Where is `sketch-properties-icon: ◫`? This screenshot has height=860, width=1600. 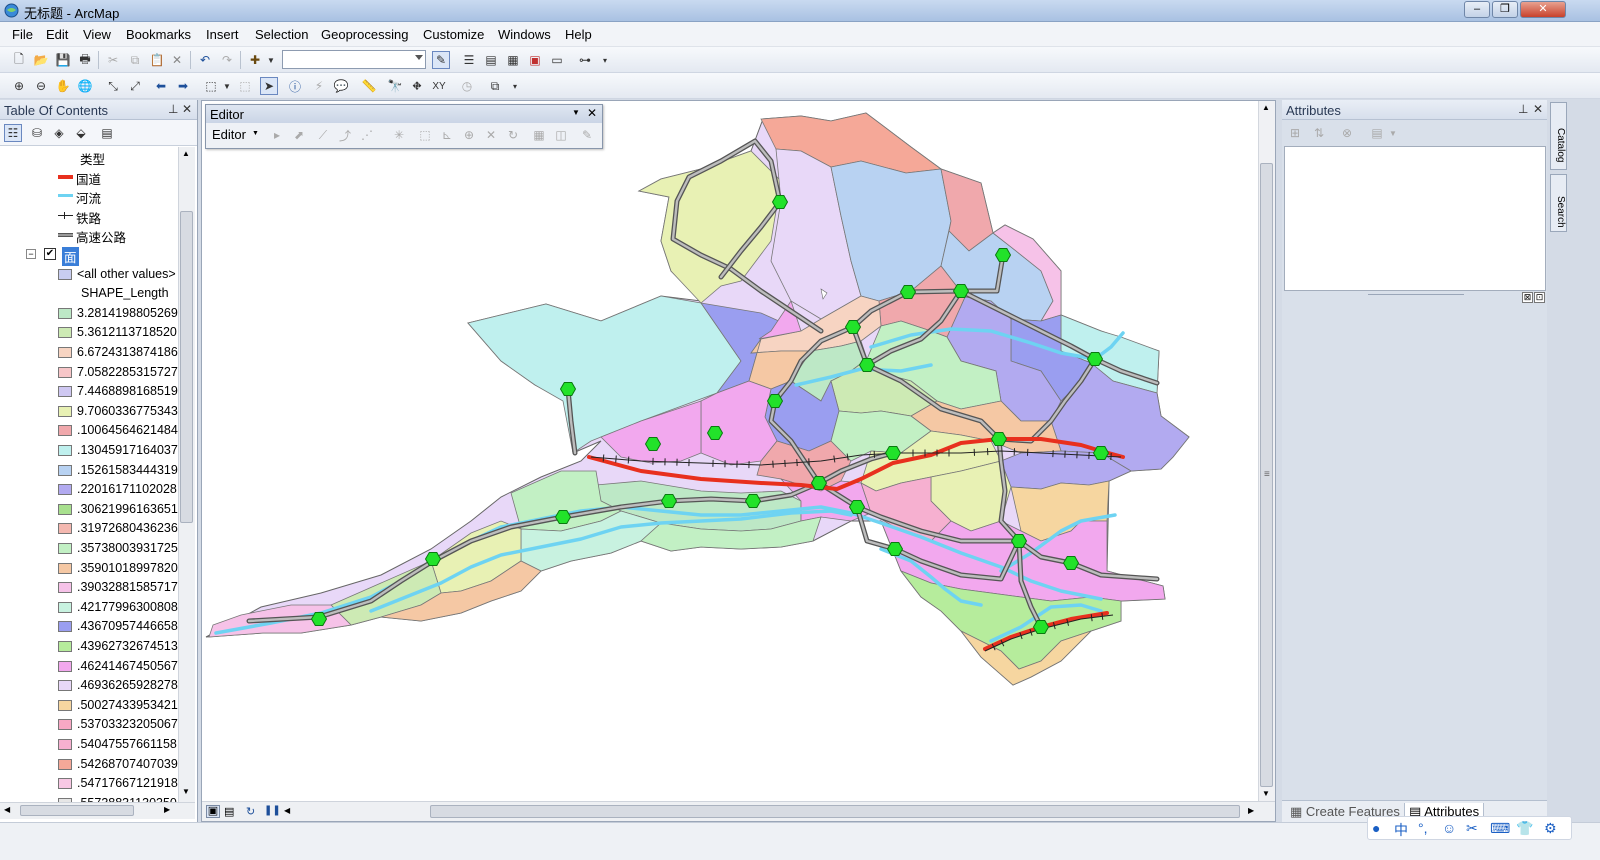
sketch-properties-icon: ◫ is located at coordinates (561, 135).